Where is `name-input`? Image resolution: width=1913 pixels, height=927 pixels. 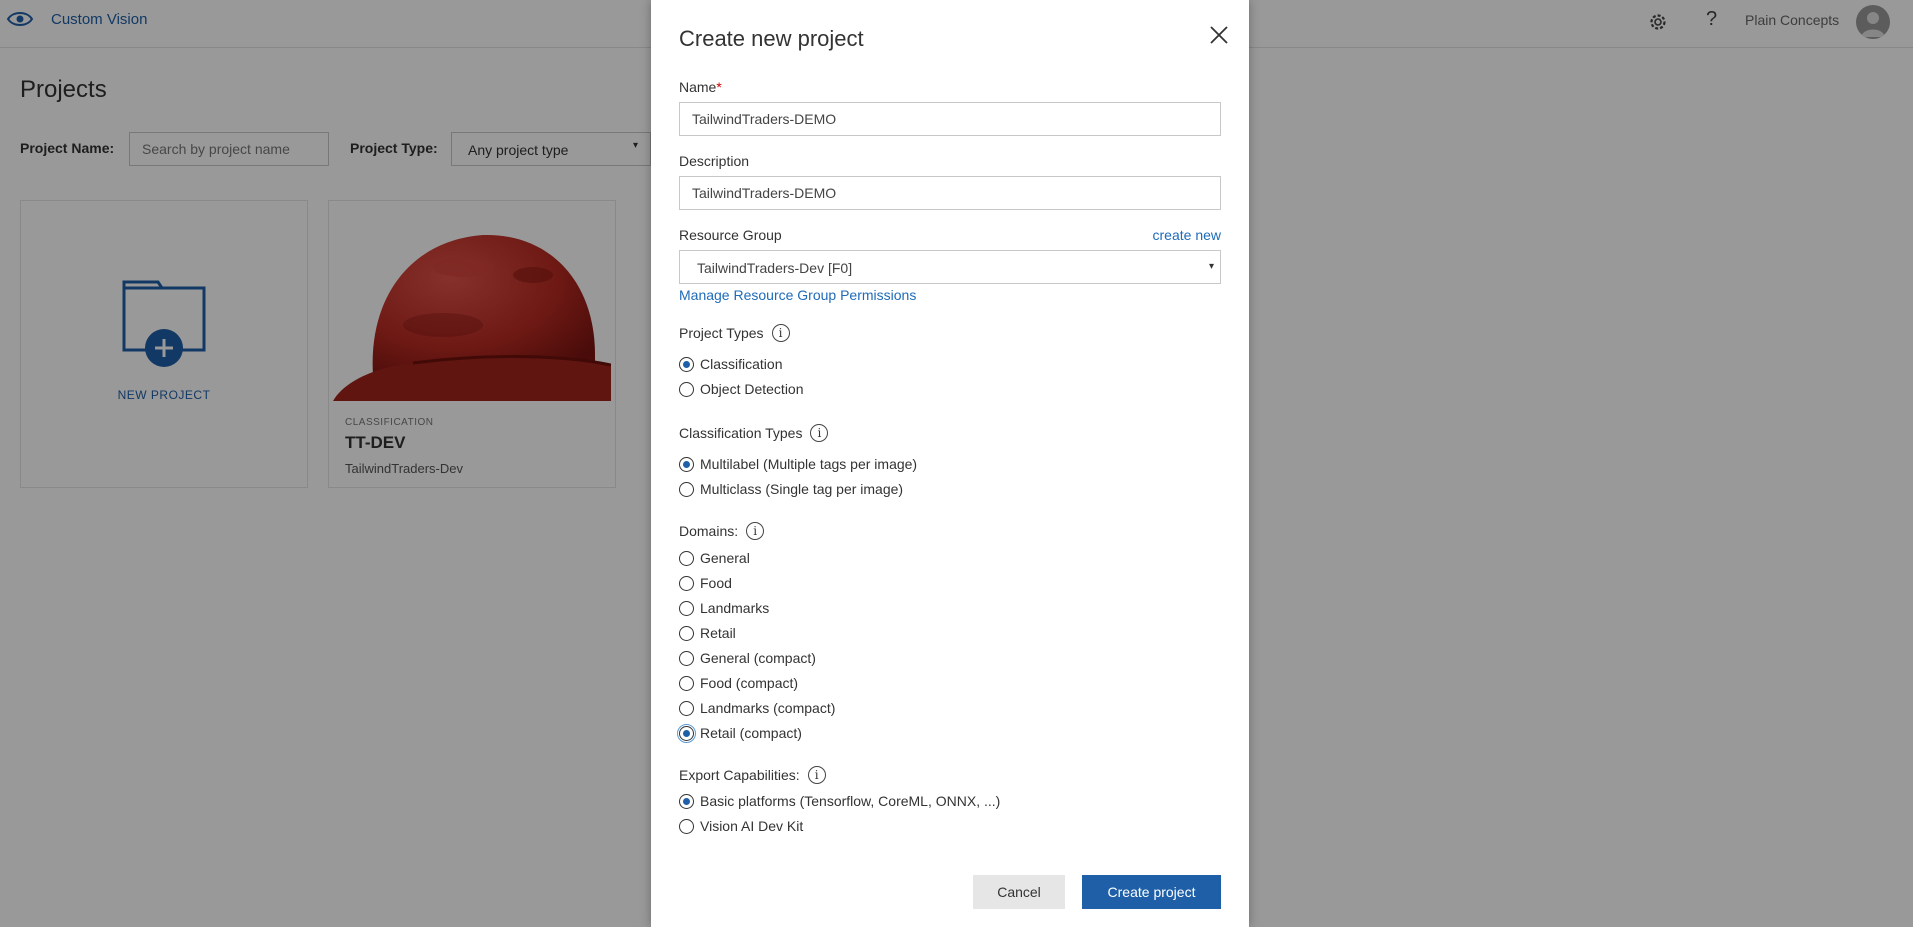 name-input is located at coordinates (950, 119).